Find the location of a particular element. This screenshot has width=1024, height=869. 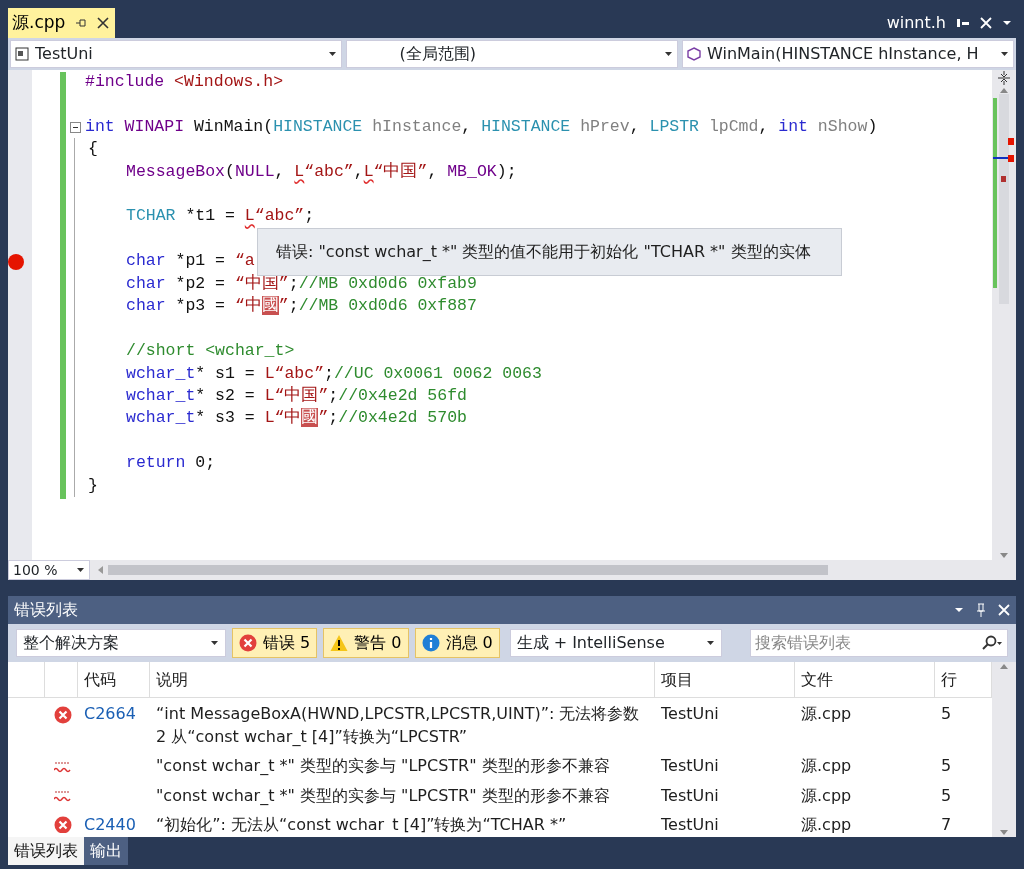

column-header: 文件 is located at coordinates (865, 680).